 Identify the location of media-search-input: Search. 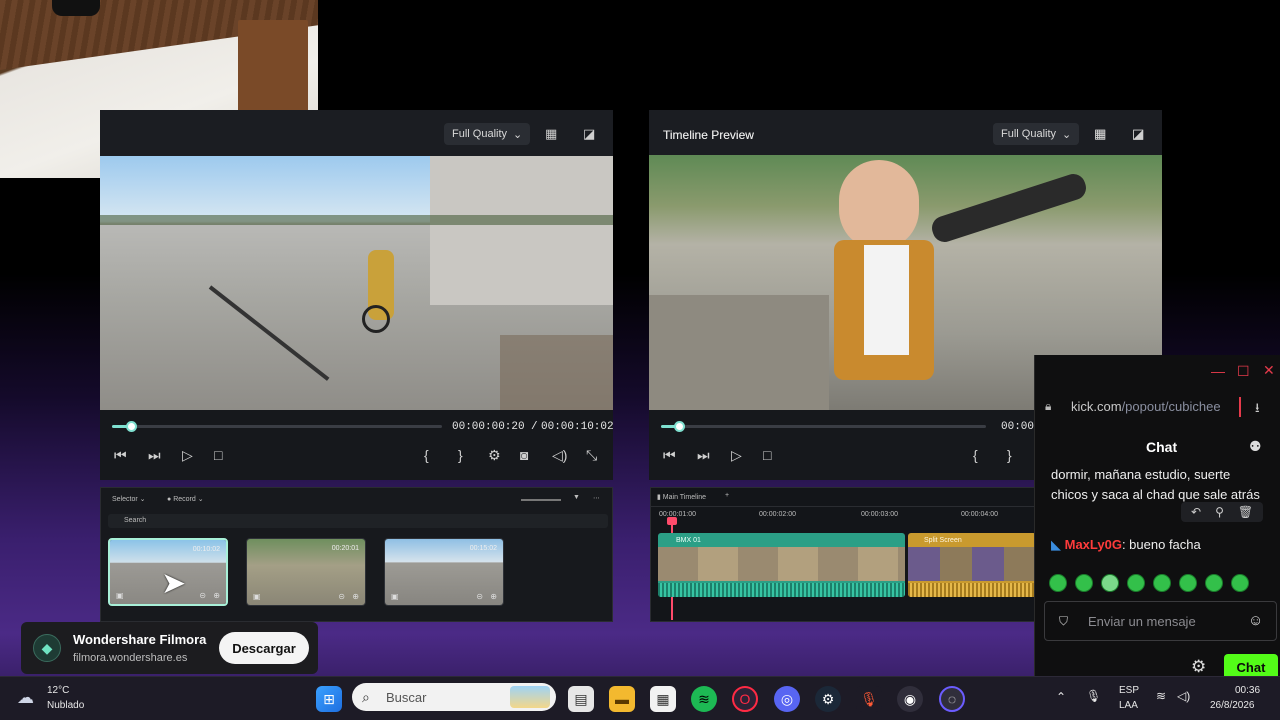
(358, 521).